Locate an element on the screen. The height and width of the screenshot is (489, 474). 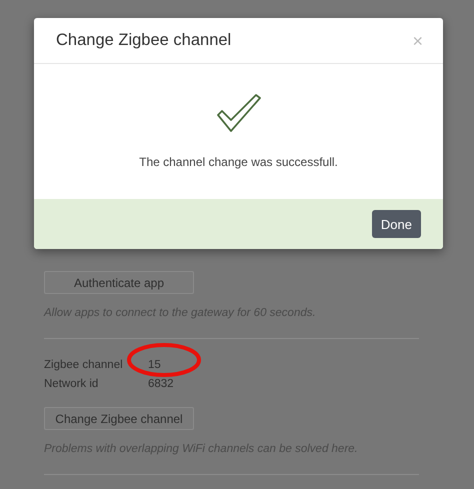
field-label: Network id is located at coordinates (72, 384).